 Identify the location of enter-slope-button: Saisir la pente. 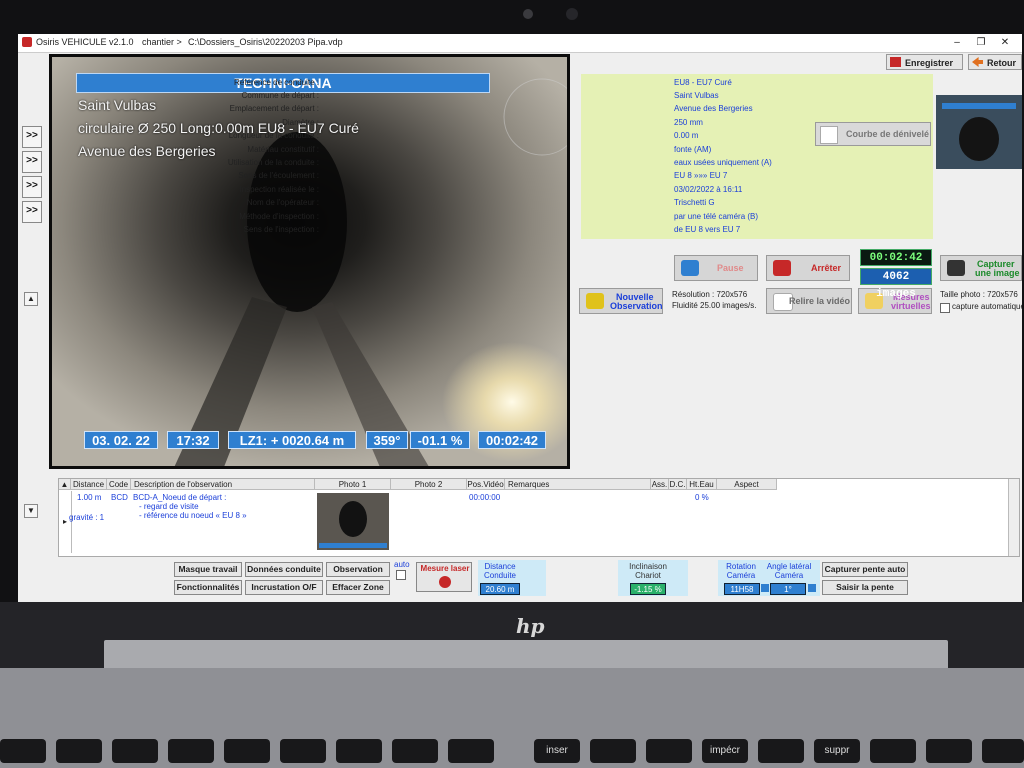
(865, 587).